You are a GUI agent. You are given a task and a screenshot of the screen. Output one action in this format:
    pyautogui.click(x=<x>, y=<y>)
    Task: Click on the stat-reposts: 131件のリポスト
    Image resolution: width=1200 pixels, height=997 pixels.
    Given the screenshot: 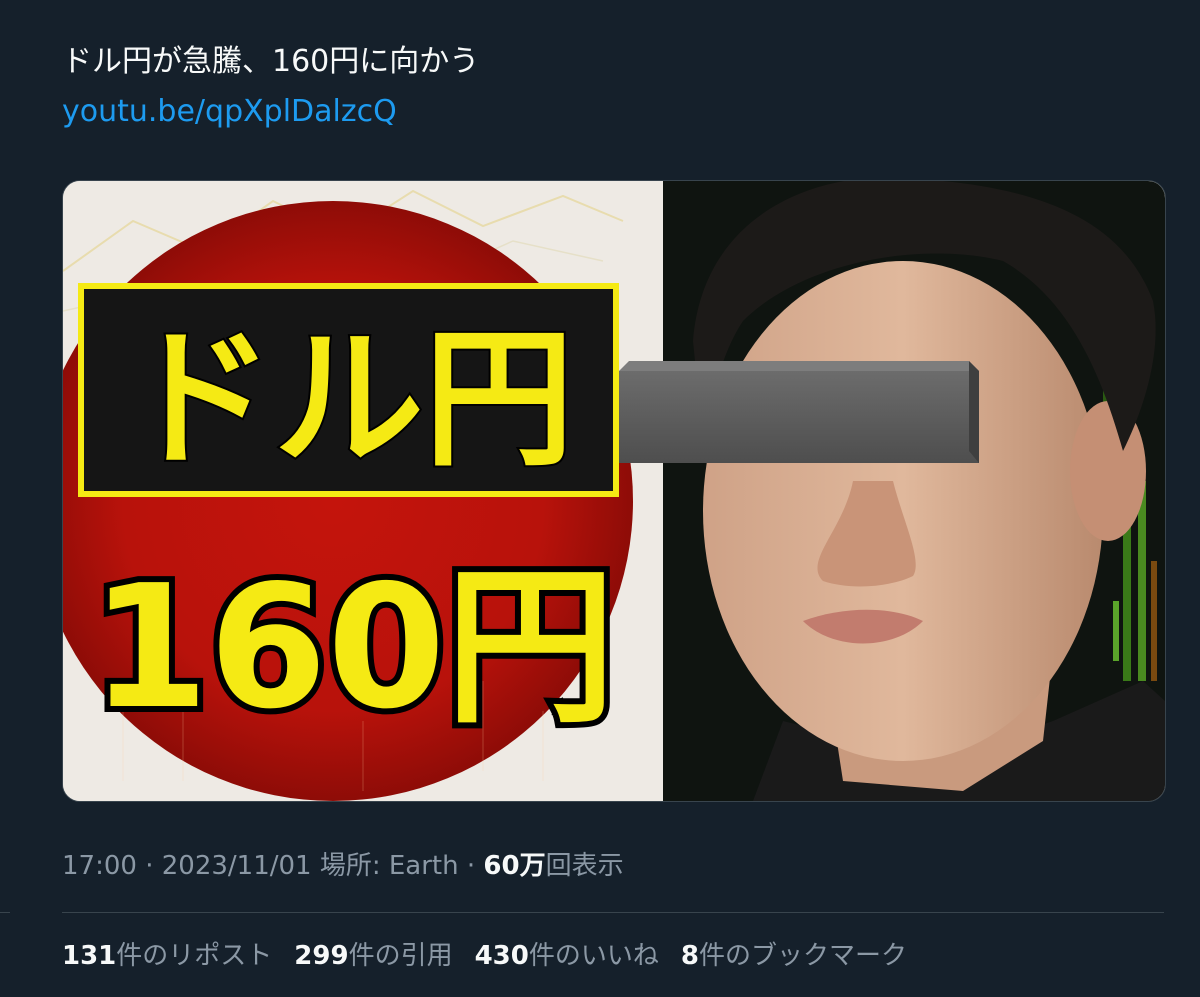 What is the action you would take?
    pyautogui.click(x=167, y=956)
    